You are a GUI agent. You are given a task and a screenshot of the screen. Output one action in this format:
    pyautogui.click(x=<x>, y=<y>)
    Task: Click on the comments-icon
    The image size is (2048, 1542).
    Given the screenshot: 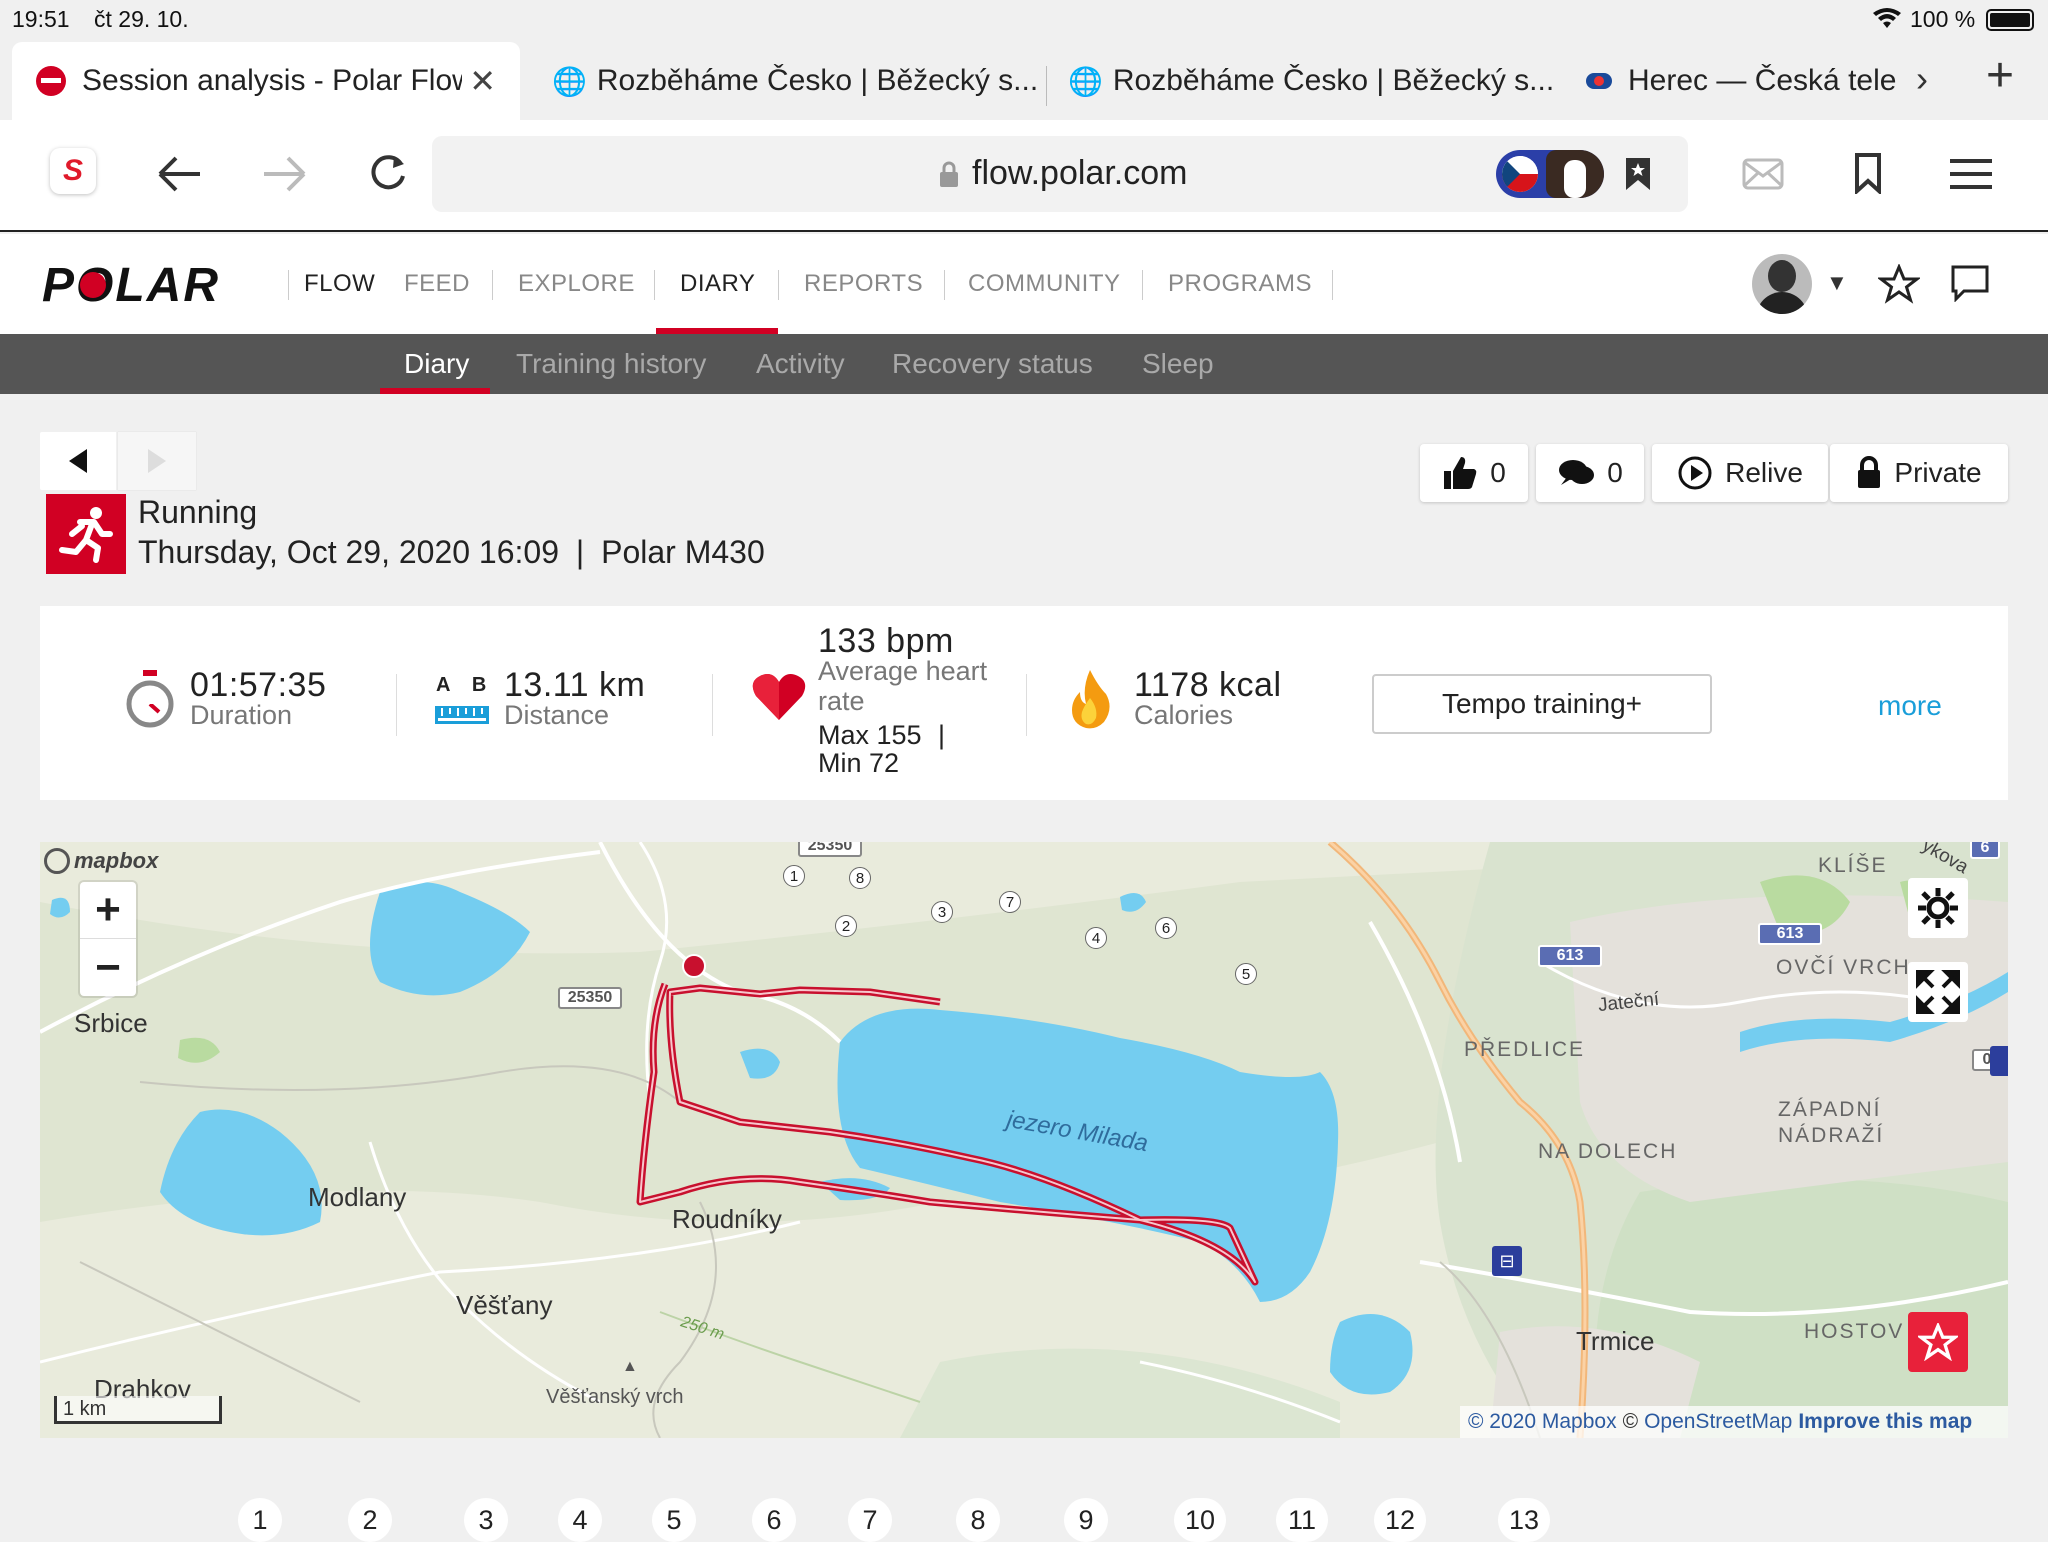 What is the action you would take?
    pyautogui.click(x=1577, y=472)
    